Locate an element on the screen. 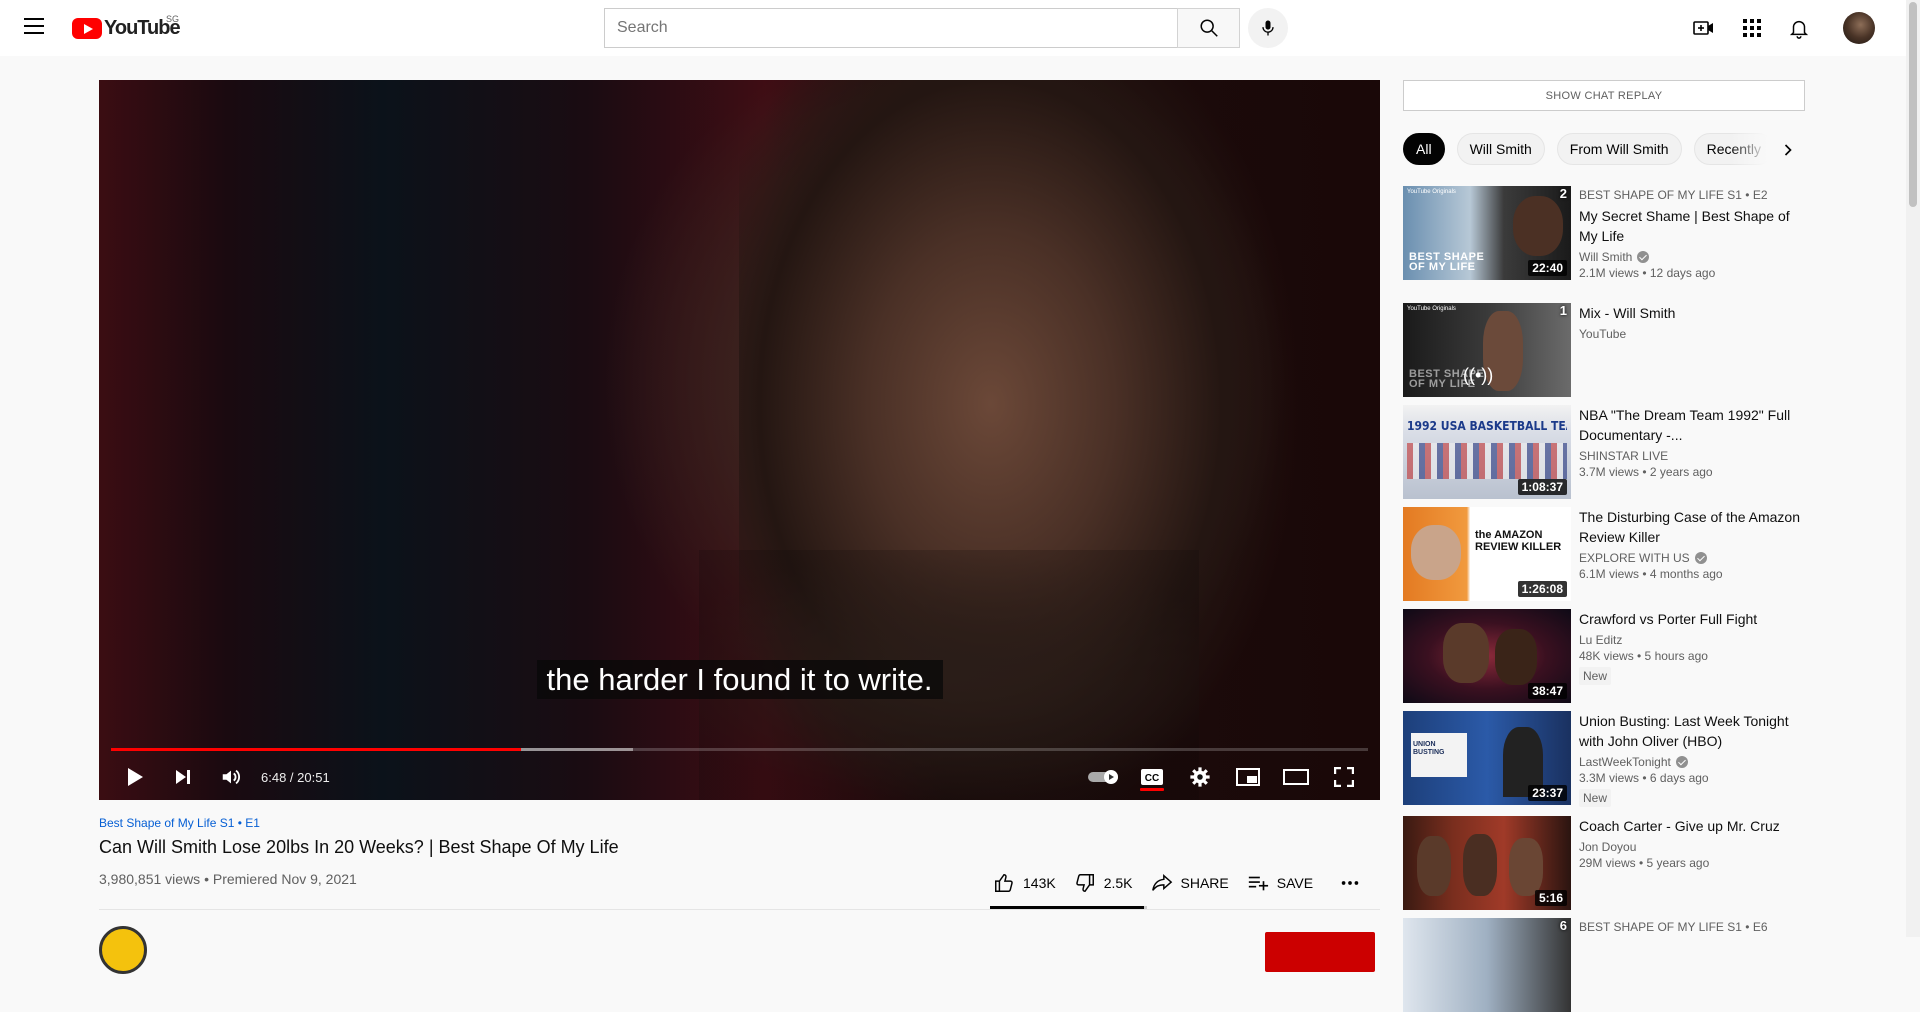 The height and width of the screenshot is (1012, 1920). more-actions-button is located at coordinates (1354, 883).